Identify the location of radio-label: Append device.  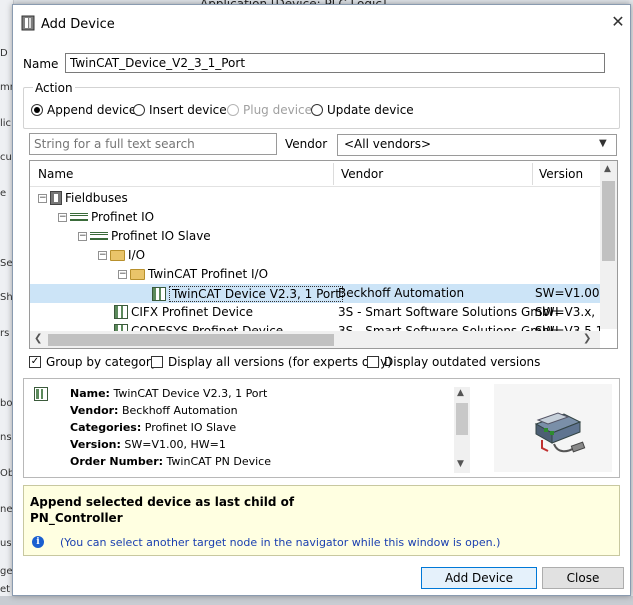
(92, 110).